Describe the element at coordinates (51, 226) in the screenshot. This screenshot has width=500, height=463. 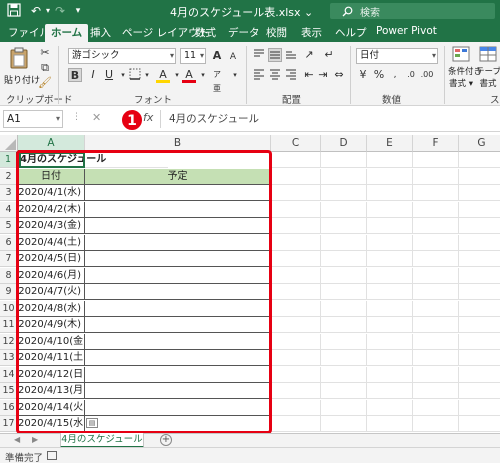
I see `date-cell: 2020/4/3(金)` at that location.